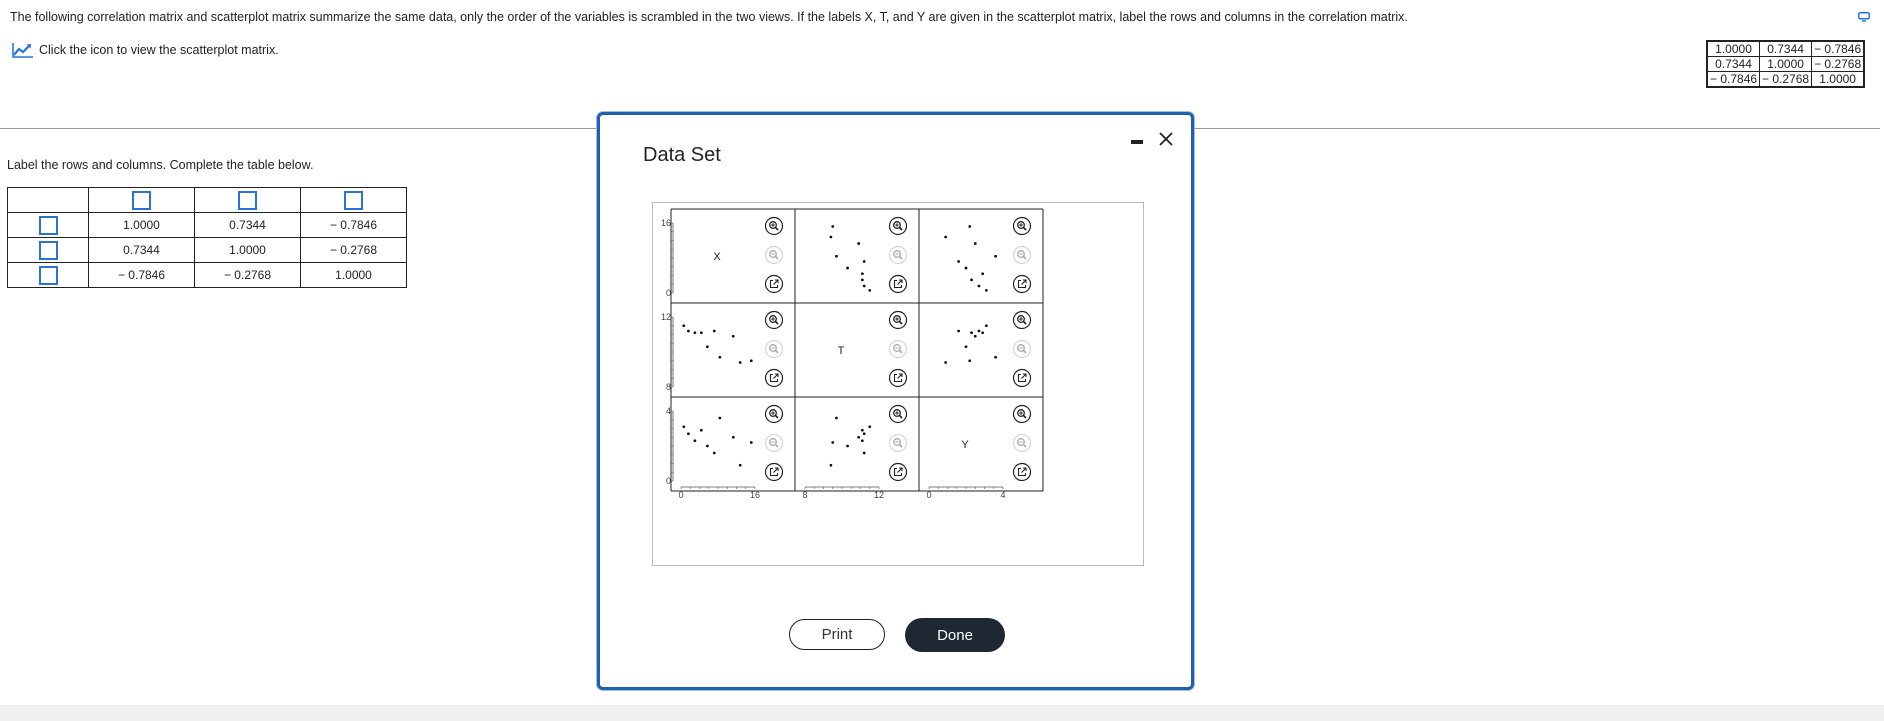 The image size is (1884, 721). I want to click on matrix-cell: − 0.7846, so click(1733, 79).